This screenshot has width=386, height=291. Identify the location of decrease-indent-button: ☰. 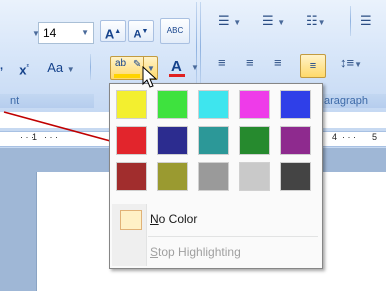
(366, 21).